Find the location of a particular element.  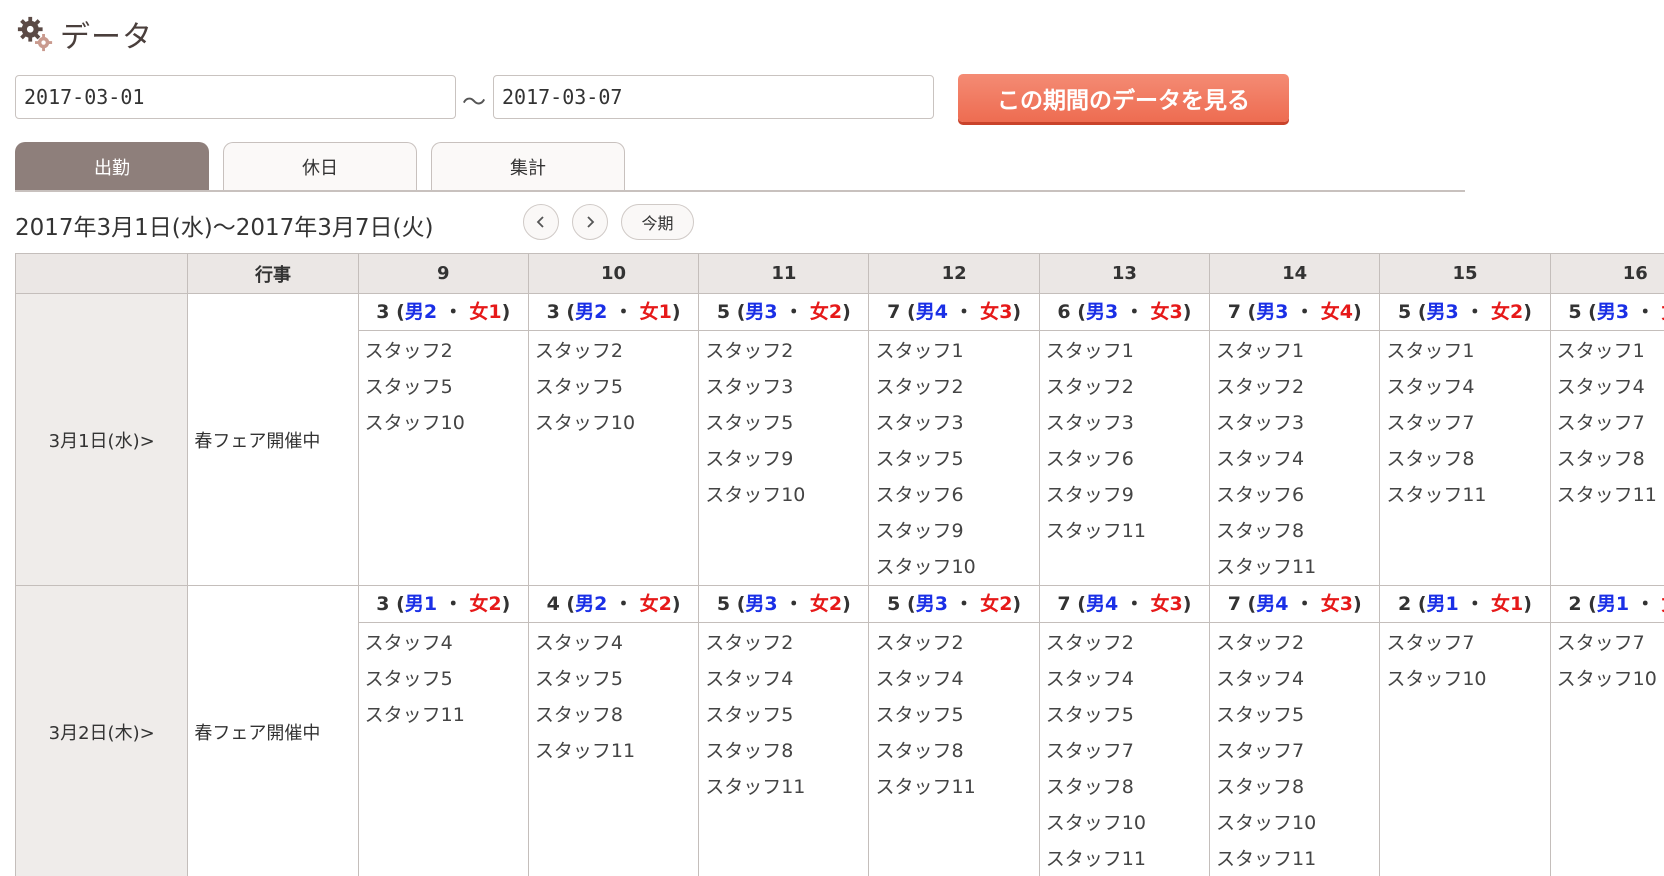

hour-slot: 5 (男3 ・ 女2) スタッフ2 スタッフ3 スタッフ5 スタッフ9 スタッフ10 is located at coordinates (784, 439).